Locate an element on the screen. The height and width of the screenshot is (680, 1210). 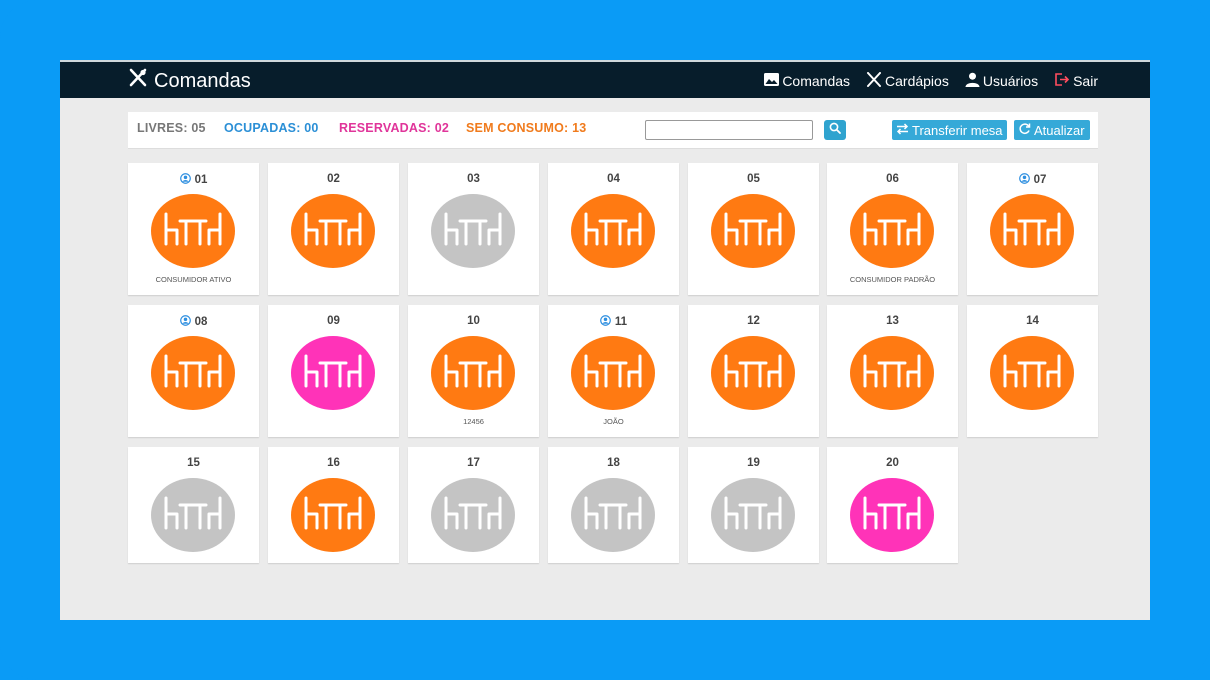
brand-title: Comandas is located at coordinates (202, 80).